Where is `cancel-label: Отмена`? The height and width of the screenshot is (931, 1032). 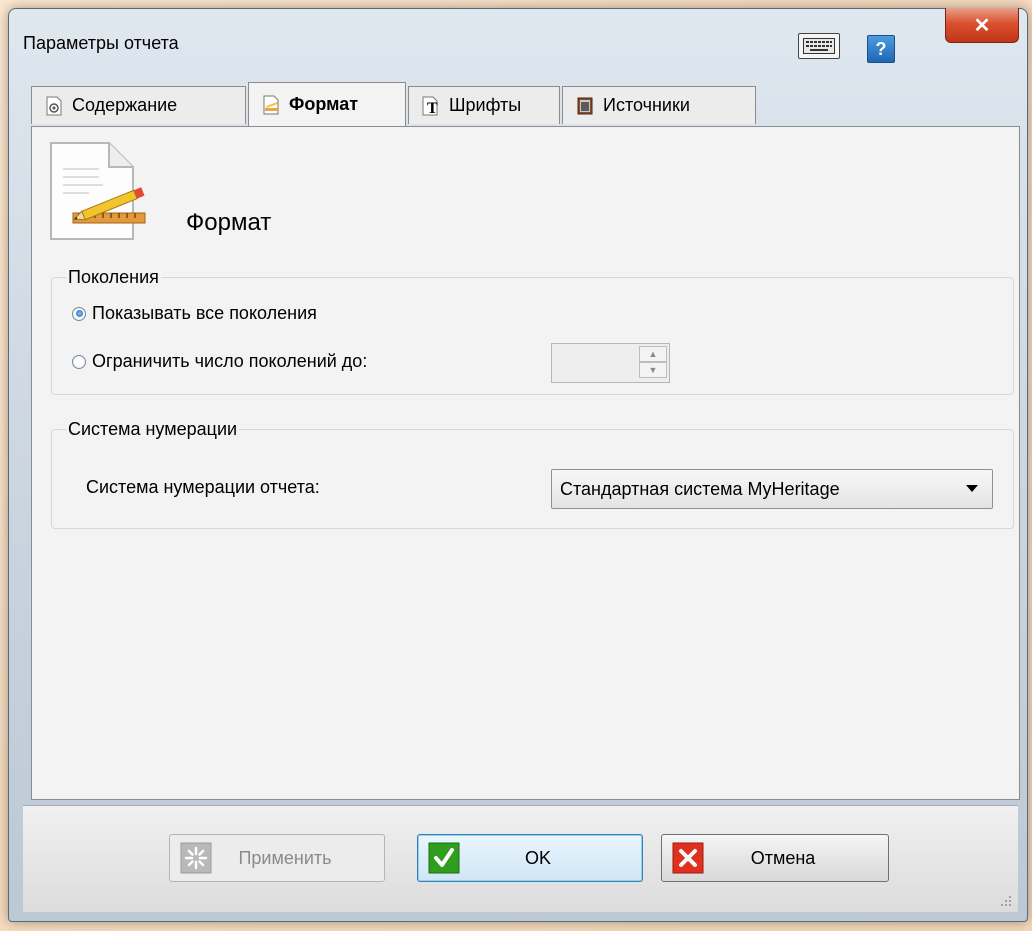
cancel-label: Отмена is located at coordinates (783, 857).